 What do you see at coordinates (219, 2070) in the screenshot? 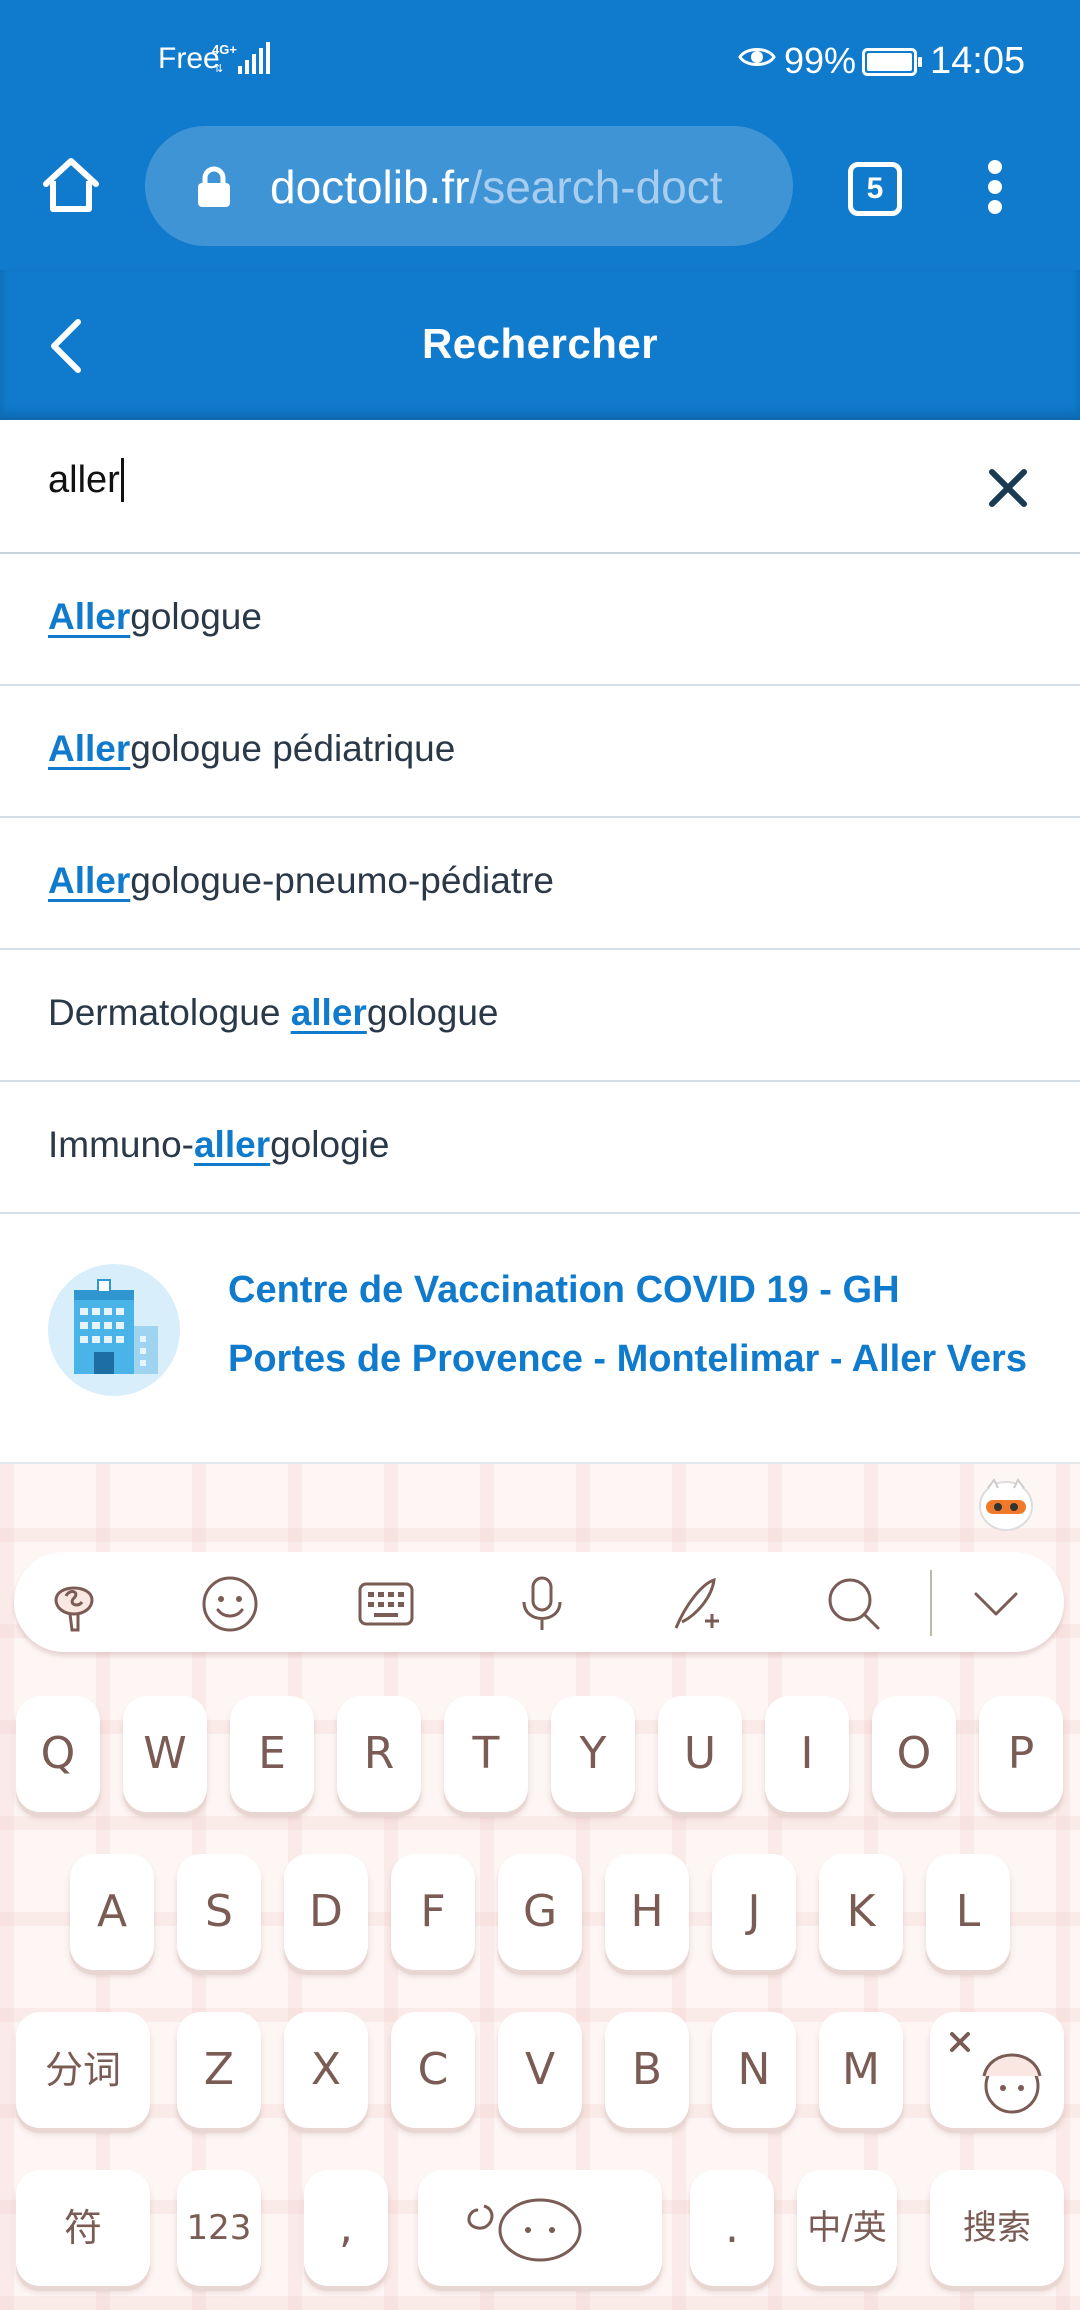
I see `key-z: Z` at bounding box center [219, 2070].